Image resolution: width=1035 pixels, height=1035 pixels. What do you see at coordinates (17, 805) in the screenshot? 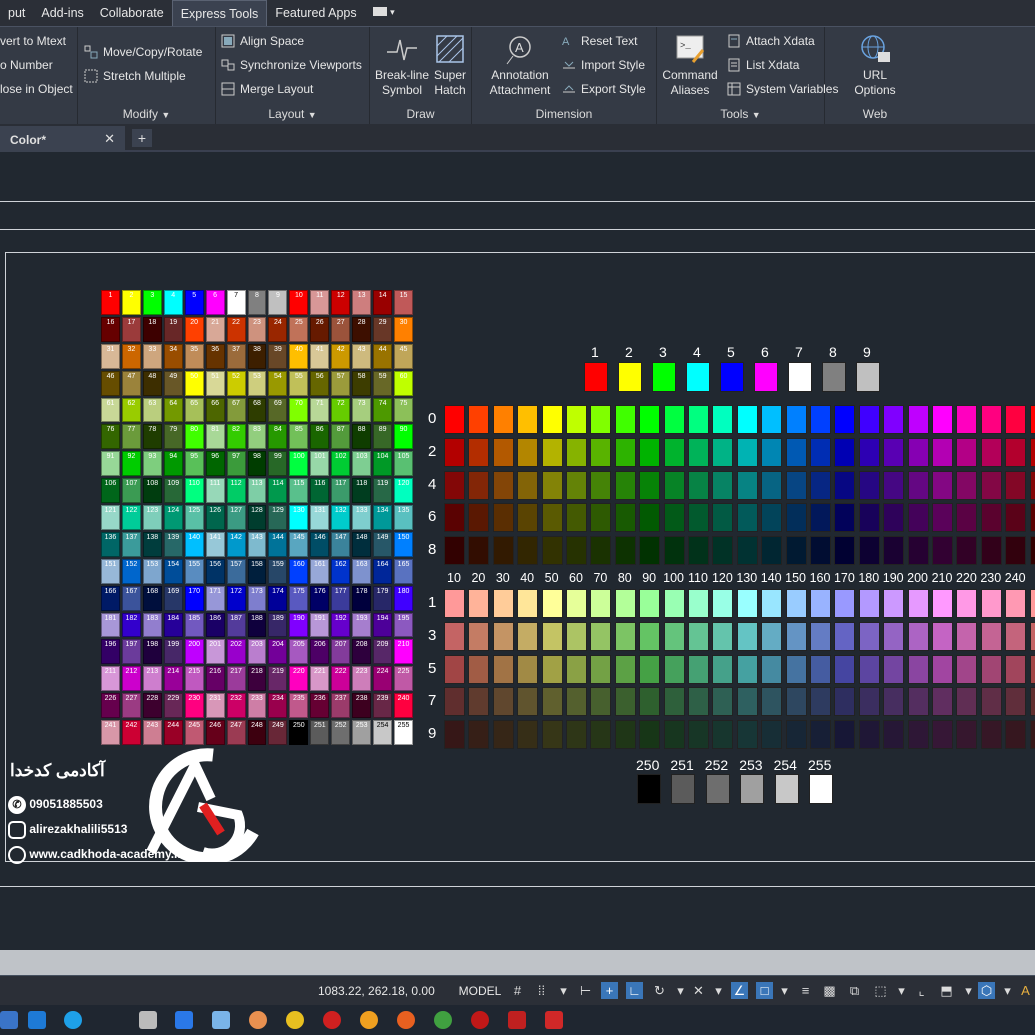
I see `whatsapp-icon: ✆` at bounding box center [17, 805].